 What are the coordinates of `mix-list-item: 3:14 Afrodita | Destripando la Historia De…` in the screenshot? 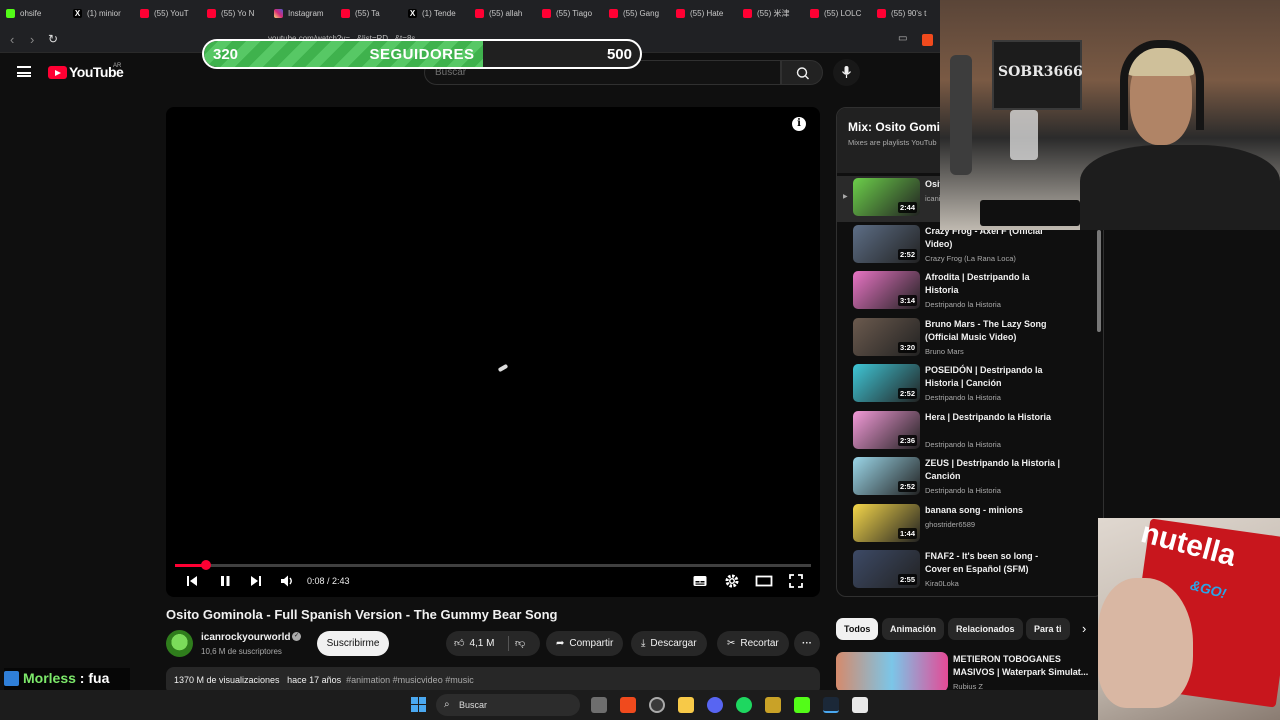 It's located at (970, 292).